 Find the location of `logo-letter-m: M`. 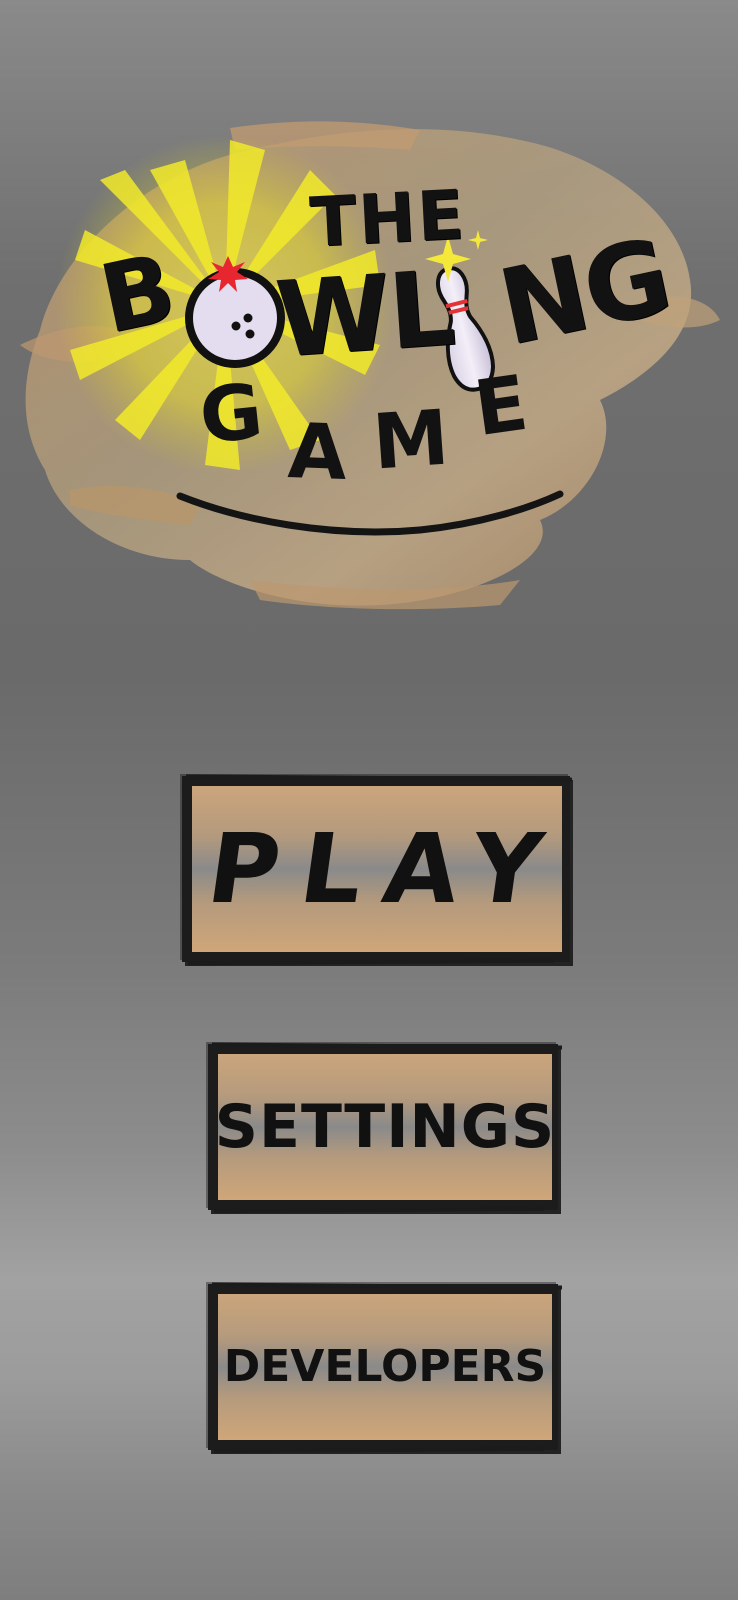

logo-letter-m: M is located at coordinates (411, 439).